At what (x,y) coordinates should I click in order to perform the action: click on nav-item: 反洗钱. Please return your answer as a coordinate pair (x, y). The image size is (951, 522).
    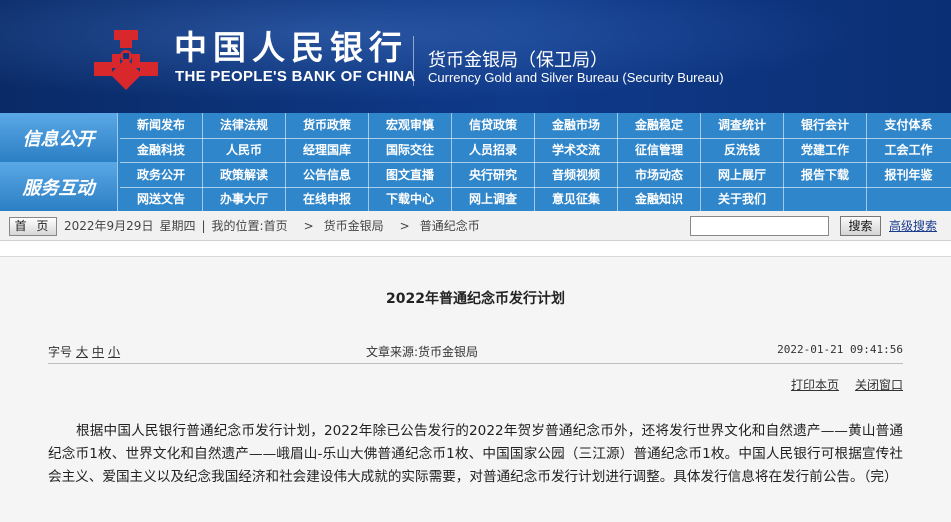
    Looking at the image, I should click on (742, 150).